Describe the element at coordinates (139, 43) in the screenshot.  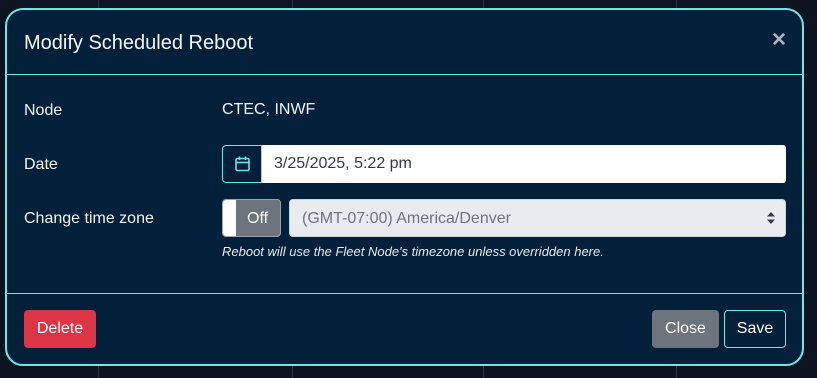
I see `modal-title: Modify Scheduled Reboot` at that location.